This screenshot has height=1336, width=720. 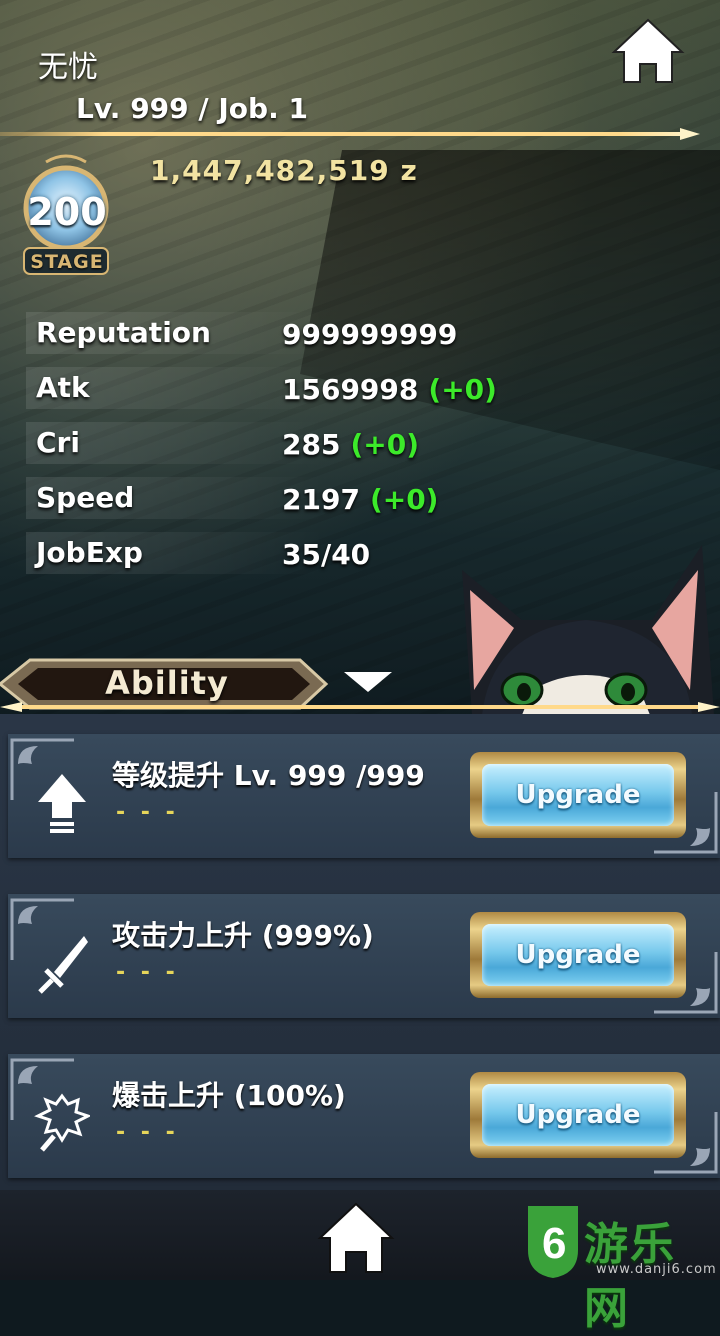 What do you see at coordinates (350, 134) in the screenshot?
I see `gold-divider` at bounding box center [350, 134].